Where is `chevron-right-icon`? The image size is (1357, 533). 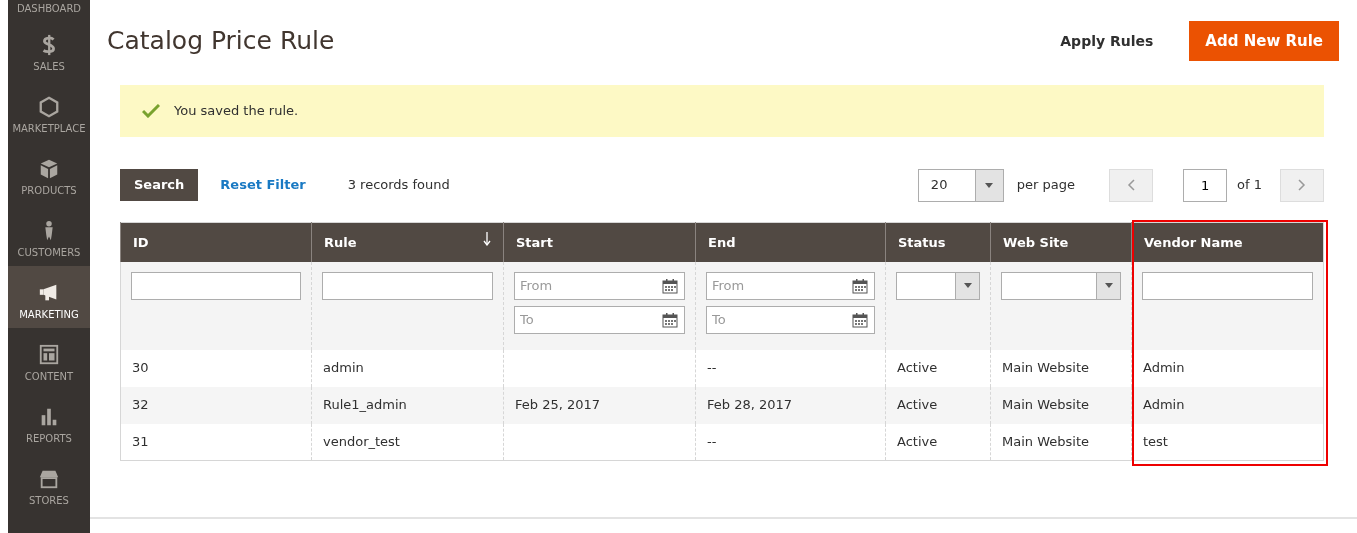 chevron-right-icon is located at coordinates (1302, 185).